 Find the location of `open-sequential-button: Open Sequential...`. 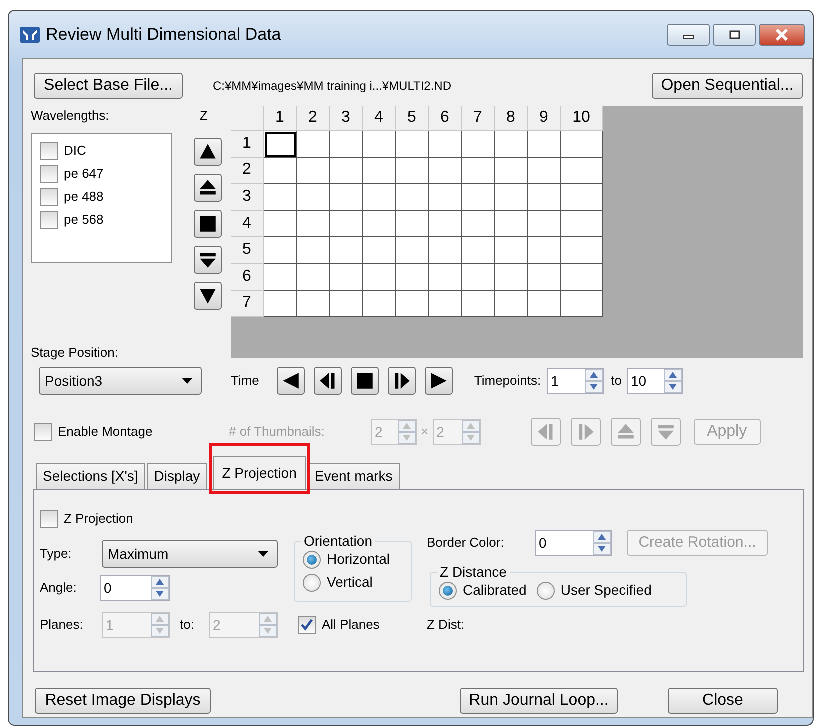

open-sequential-button: Open Sequential... is located at coordinates (727, 86).